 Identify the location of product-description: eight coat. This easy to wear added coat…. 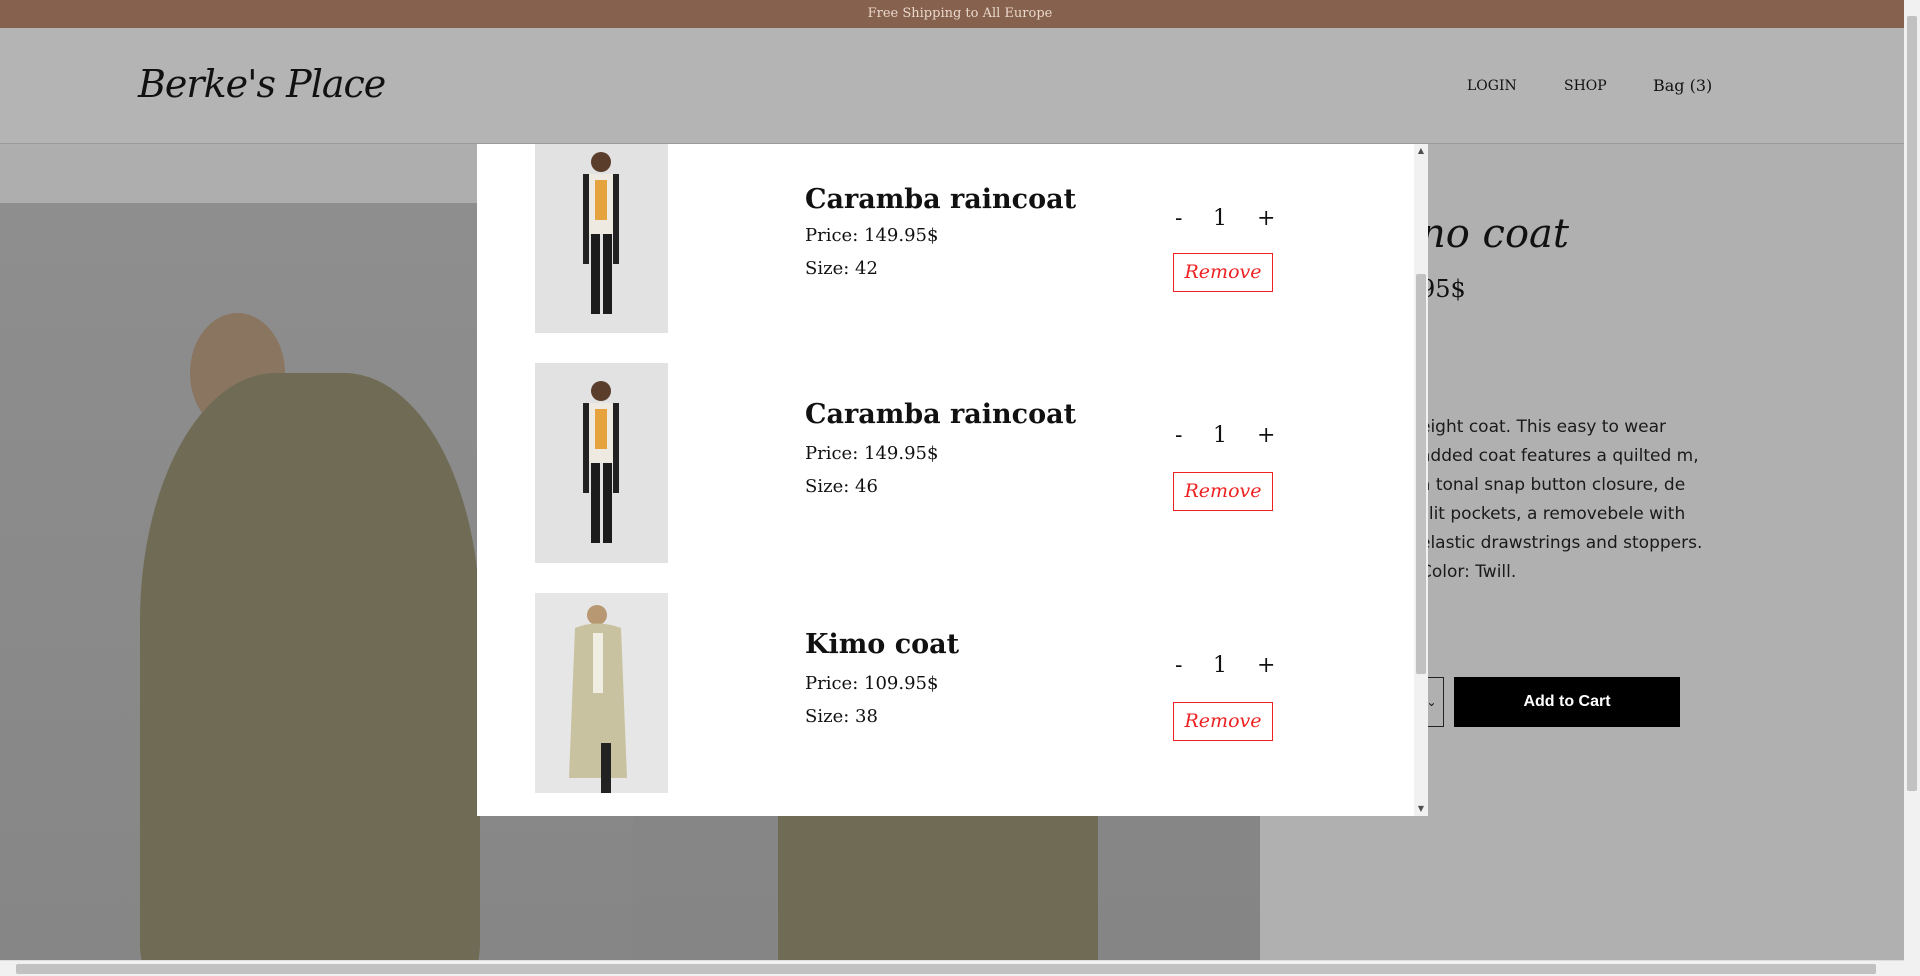
(1561, 499).